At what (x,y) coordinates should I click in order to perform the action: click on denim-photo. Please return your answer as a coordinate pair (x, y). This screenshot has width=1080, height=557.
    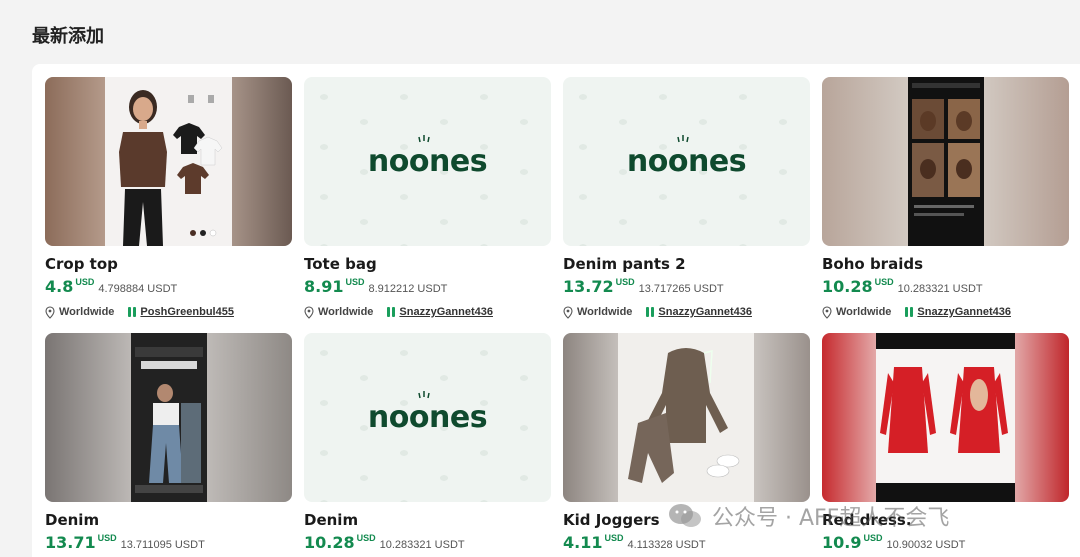
    Looking at the image, I should click on (169, 420).